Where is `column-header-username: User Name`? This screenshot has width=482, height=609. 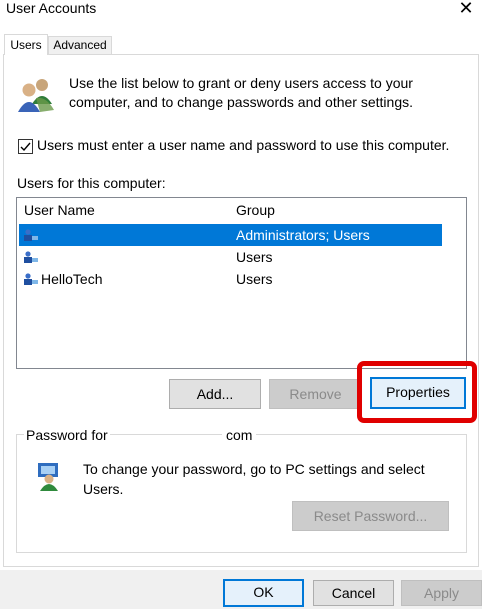
column-header-username: User Name is located at coordinates (59, 210).